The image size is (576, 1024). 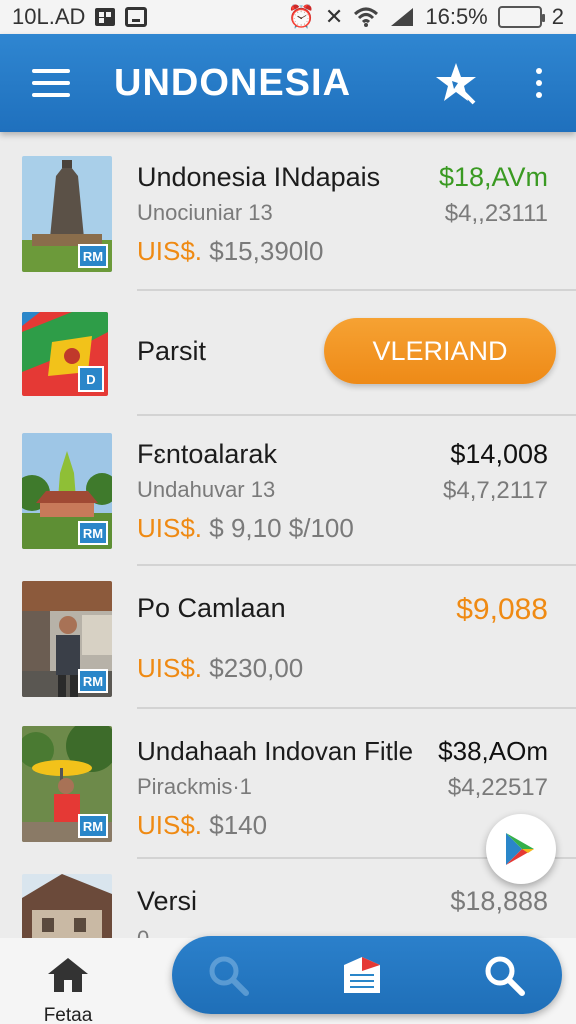 I want to click on listing-name: Undonesia INdapais, so click(x=259, y=177).